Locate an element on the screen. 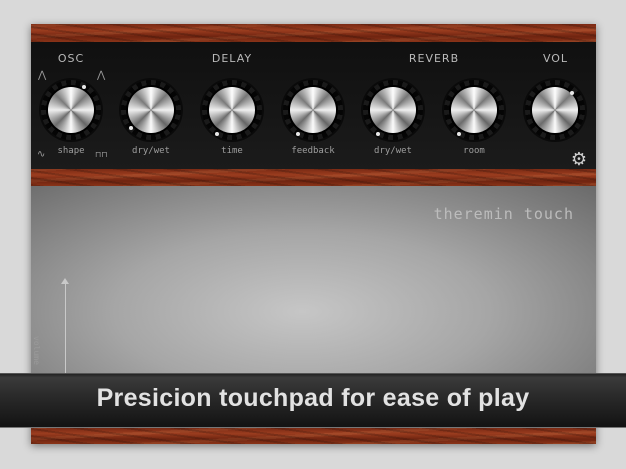  osc-title: OSC is located at coordinates (71, 58).